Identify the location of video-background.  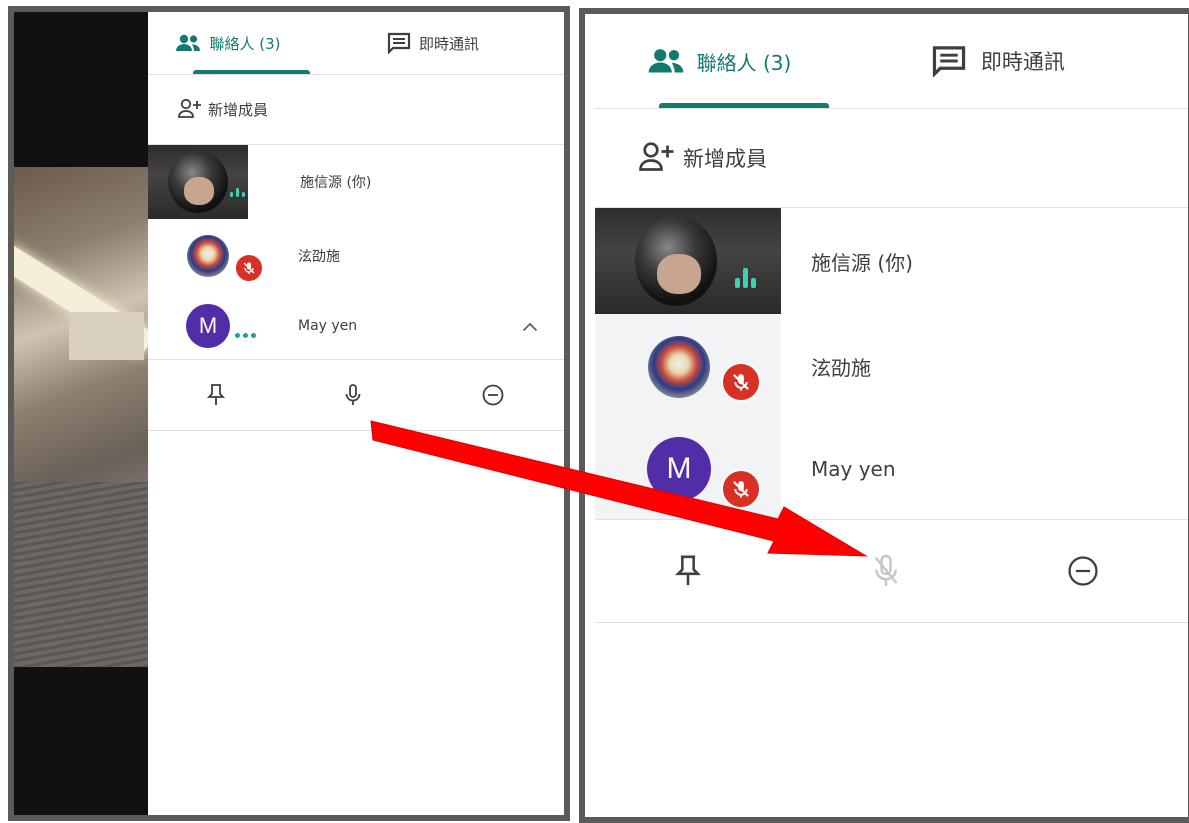
(85, 413).